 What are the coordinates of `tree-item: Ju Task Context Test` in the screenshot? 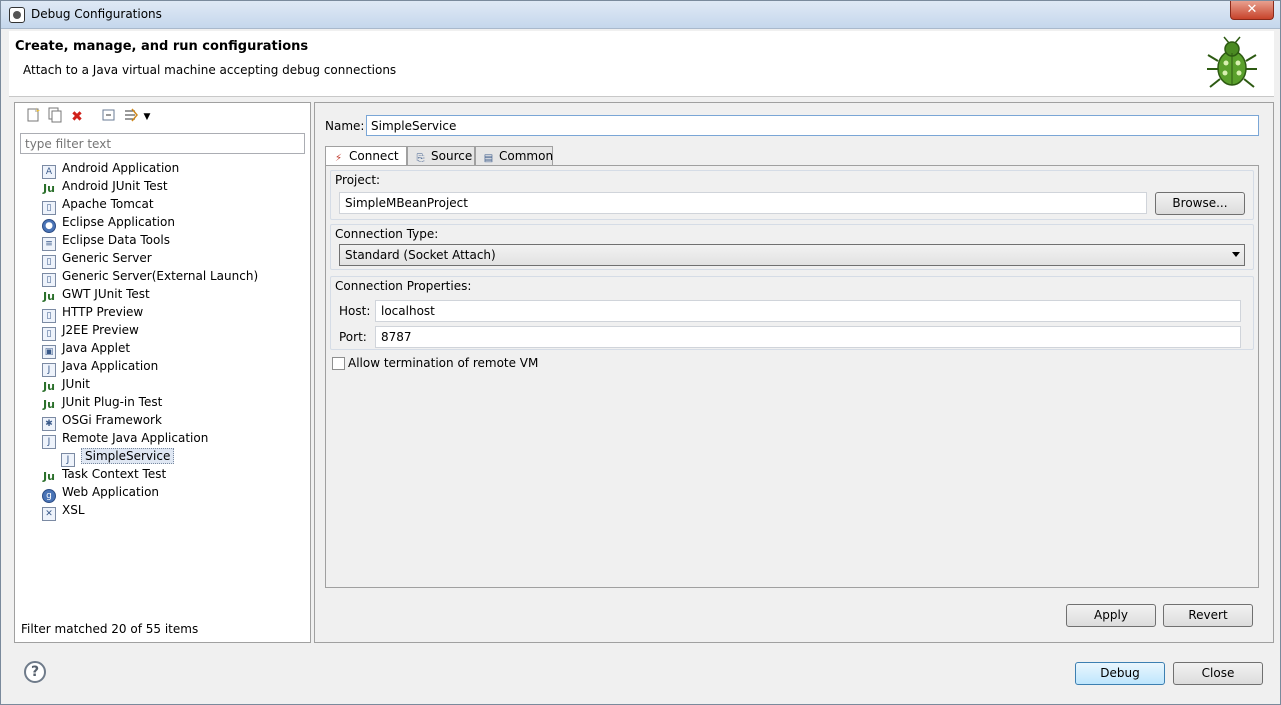 It's located at (104, 474).